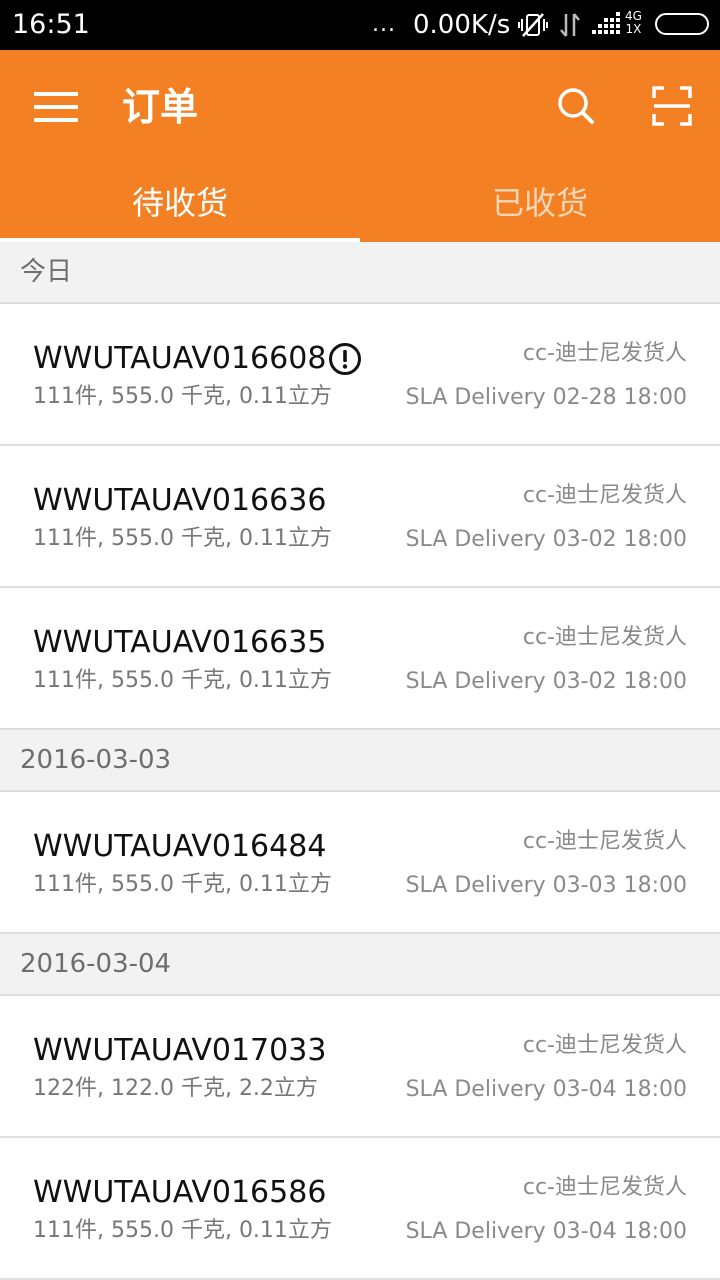  Describe the element at coordinates (180, 1050) in the screenshot. I see `order-id: WWUTAUAV017033` at that location.